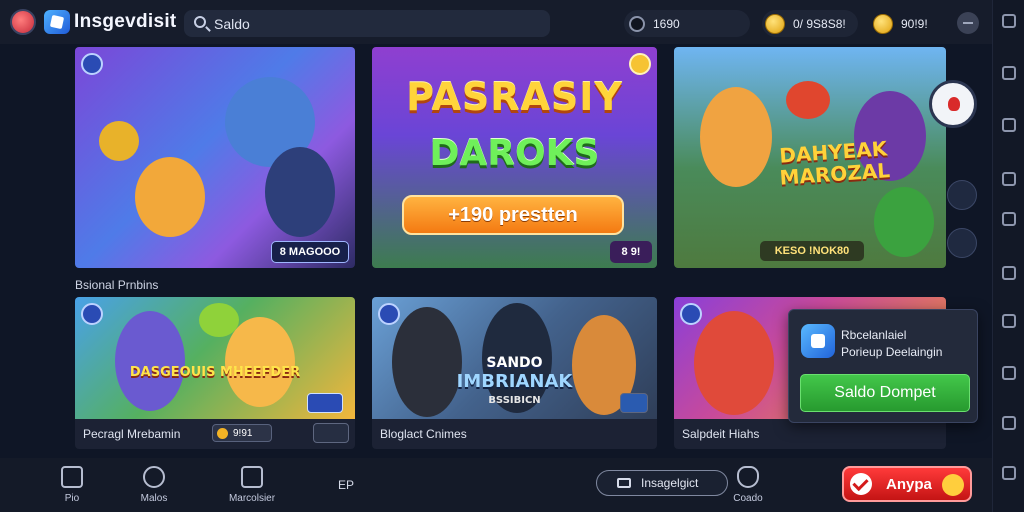 The height and width of the screenshot is (512, 1024). I want to click on card-tag: 8 9!, so click(631, 252).